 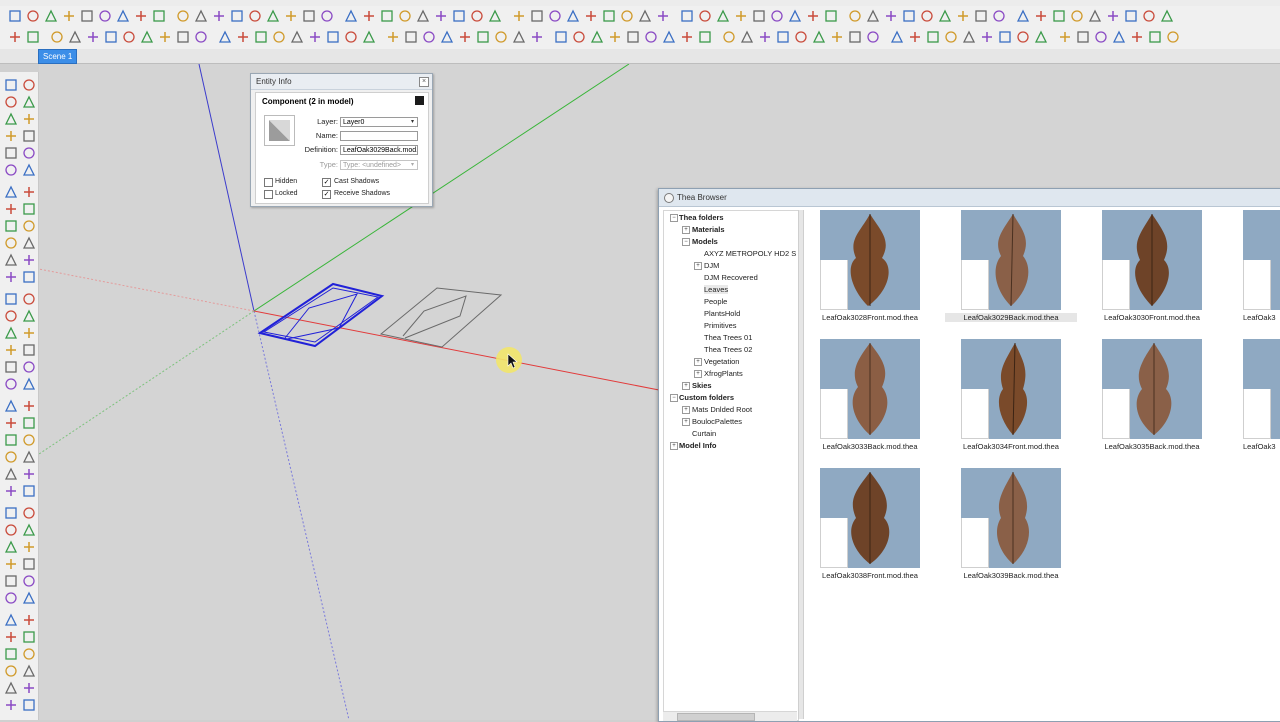 What do you see at coordinates (11, 153) in the screenshot?
I see `circle-icon` at bounding box center [11, 153].